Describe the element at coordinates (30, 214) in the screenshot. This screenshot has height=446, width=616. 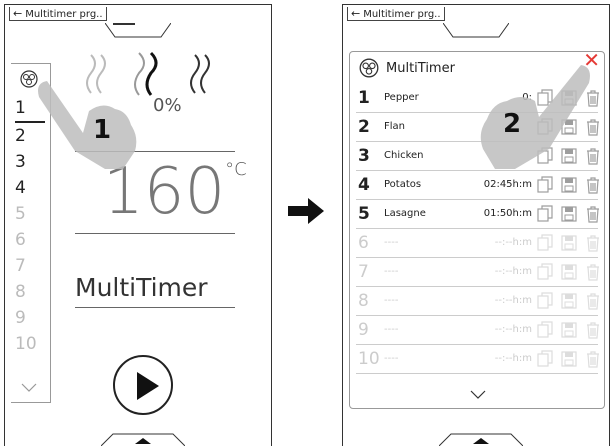
I see `level-5: 5` at that location.